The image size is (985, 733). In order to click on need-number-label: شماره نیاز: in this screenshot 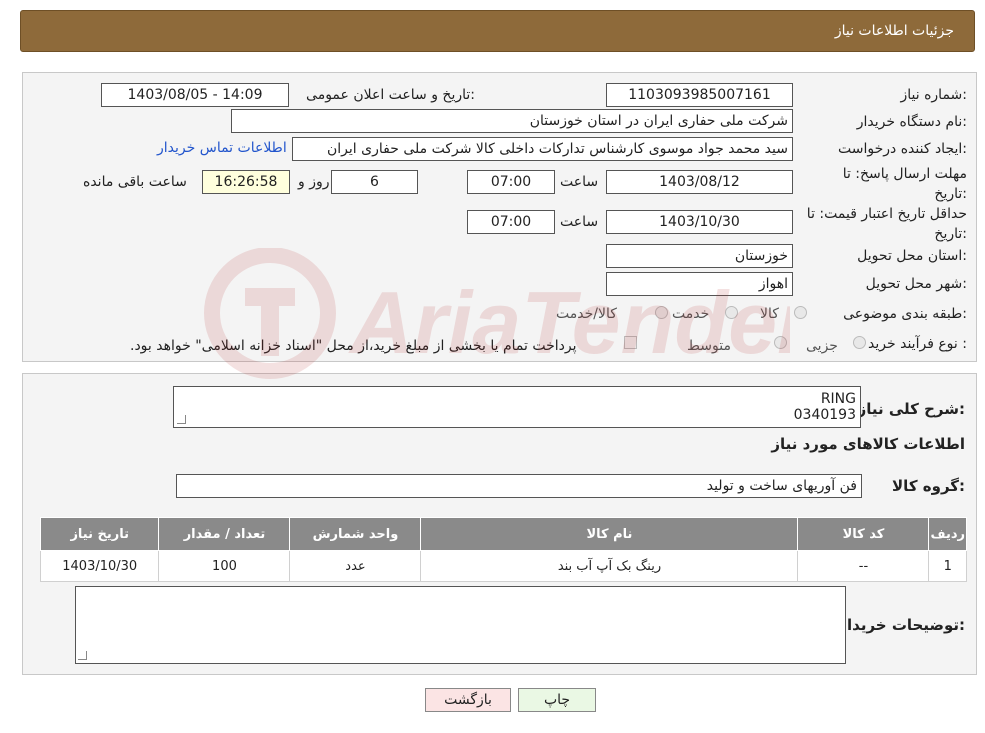, I will do `click(933, 95)`.